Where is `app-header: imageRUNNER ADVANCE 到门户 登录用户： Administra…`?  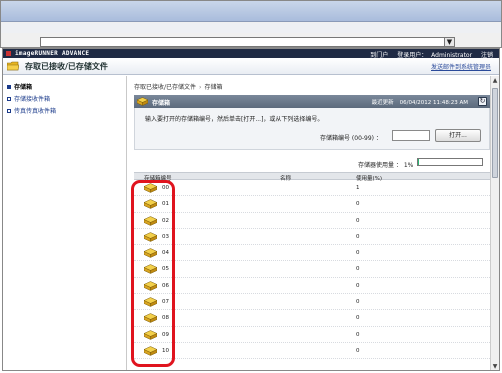
app-header: imageRUNNER ADVANCE 到门户 登录用户： Administra… is located at coordinates (251, 54).